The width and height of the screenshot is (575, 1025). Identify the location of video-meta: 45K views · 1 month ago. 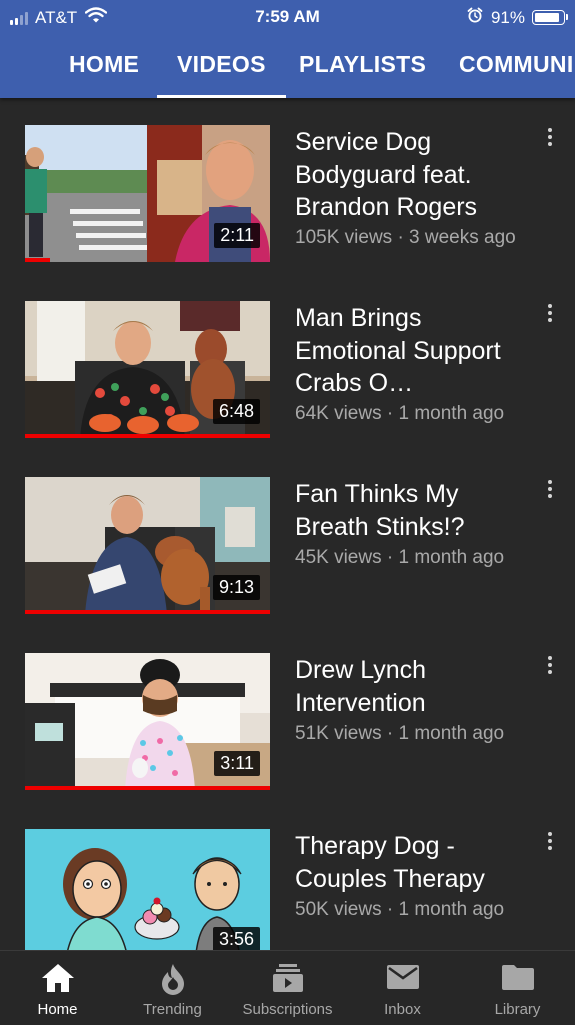
(400, 557).